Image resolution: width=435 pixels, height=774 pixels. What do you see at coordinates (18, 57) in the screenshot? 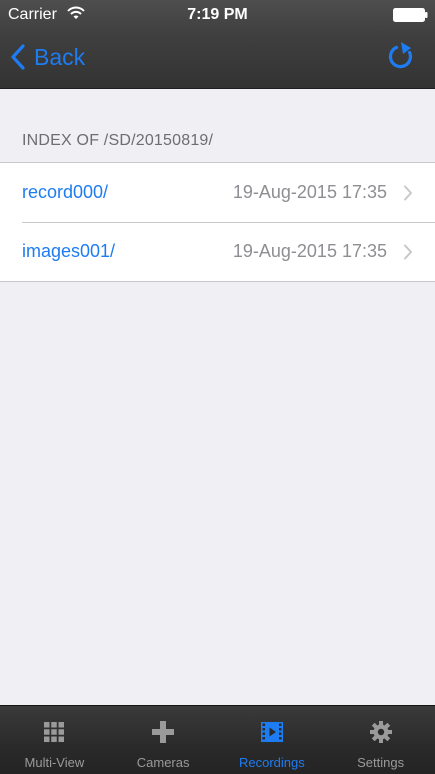
I see `chevron-left-icon` at bounding box center [18, 57].